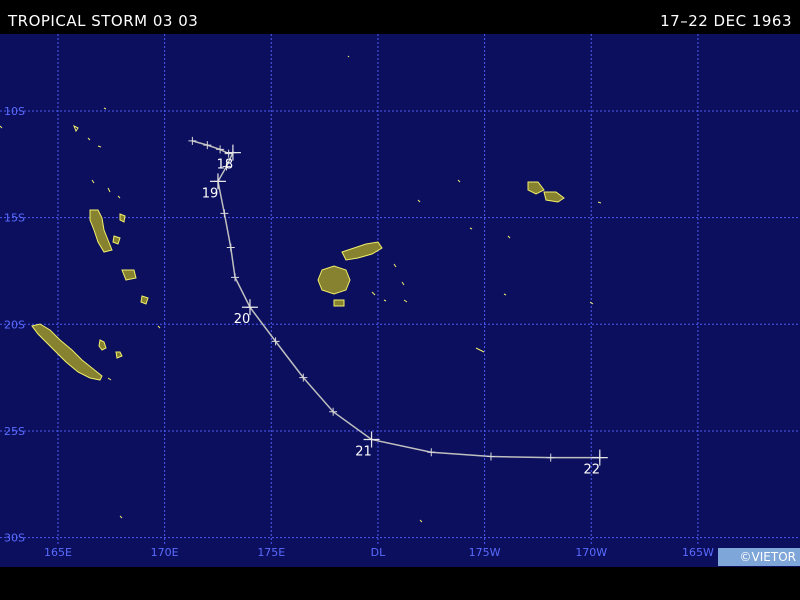 This screenshot has height=600, width=800. I want to click on latitude-label: 10S, so click(14, 111).